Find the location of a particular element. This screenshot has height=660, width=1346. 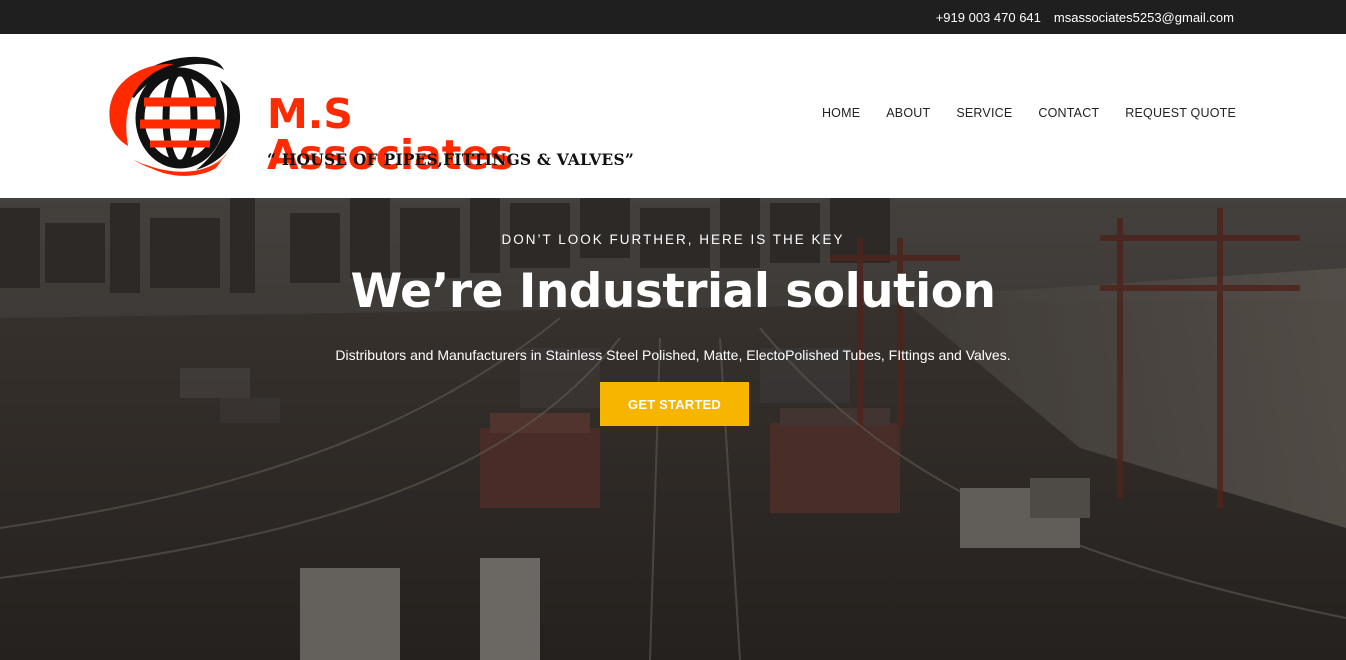

nav-service: SERVICE is located at coordinates (984, 113).